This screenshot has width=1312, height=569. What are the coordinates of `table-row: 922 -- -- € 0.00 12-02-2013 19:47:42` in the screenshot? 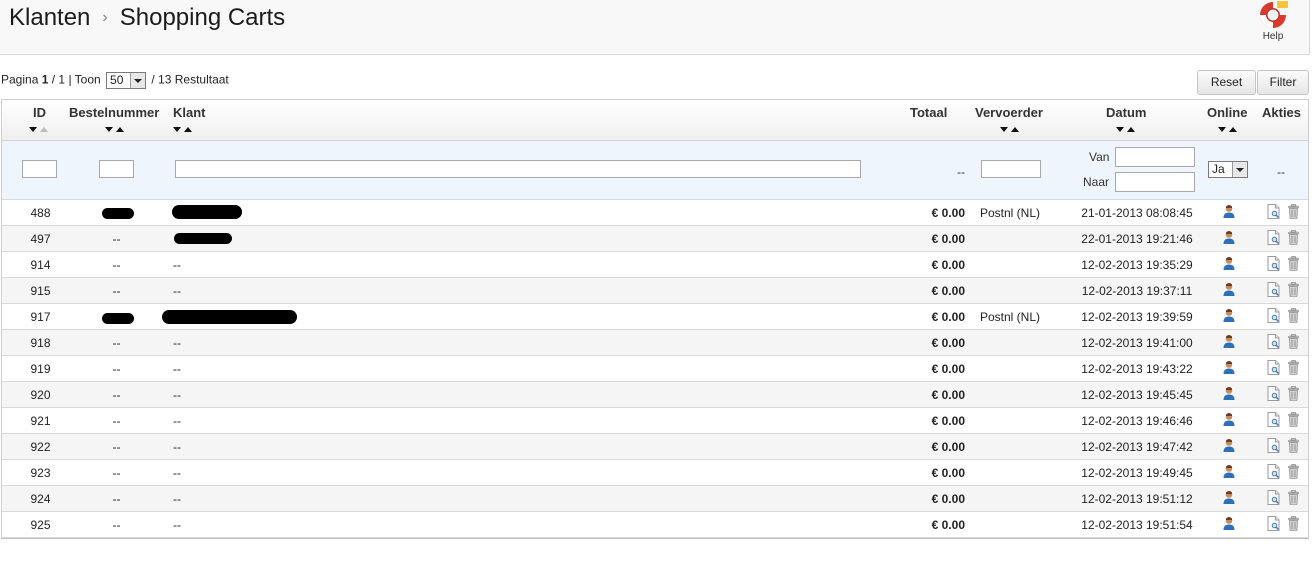 It's located at (655, 447).